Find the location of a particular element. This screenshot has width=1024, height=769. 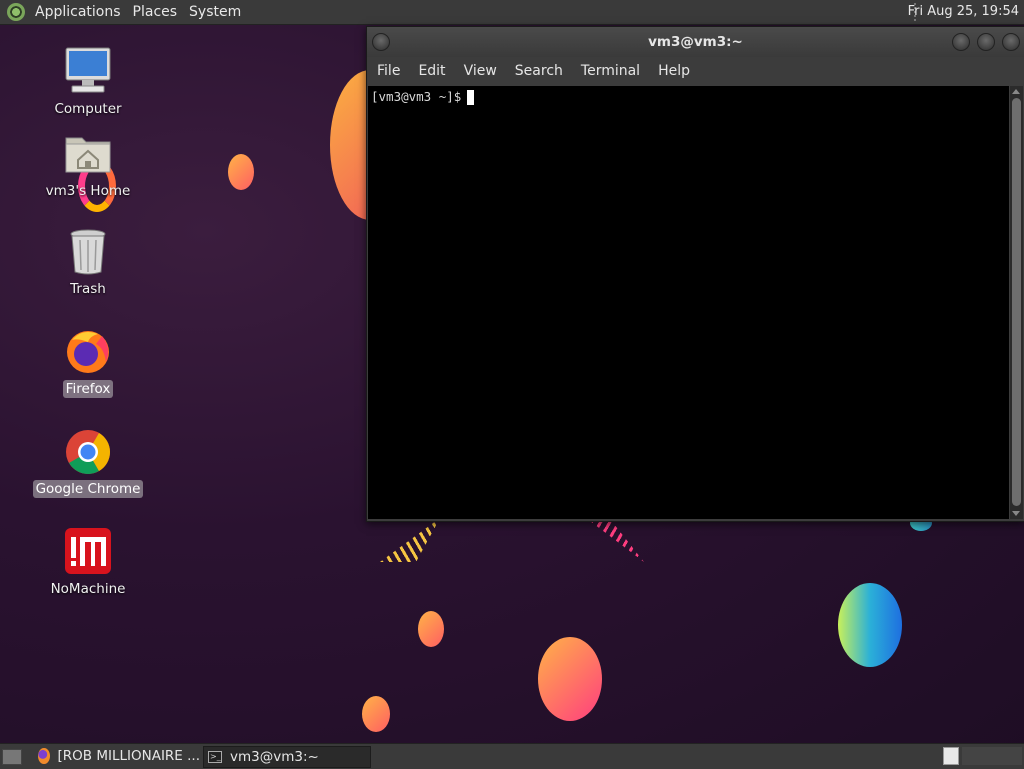

desktop-icon-computer: Computer is located at coordinates (88, 82).